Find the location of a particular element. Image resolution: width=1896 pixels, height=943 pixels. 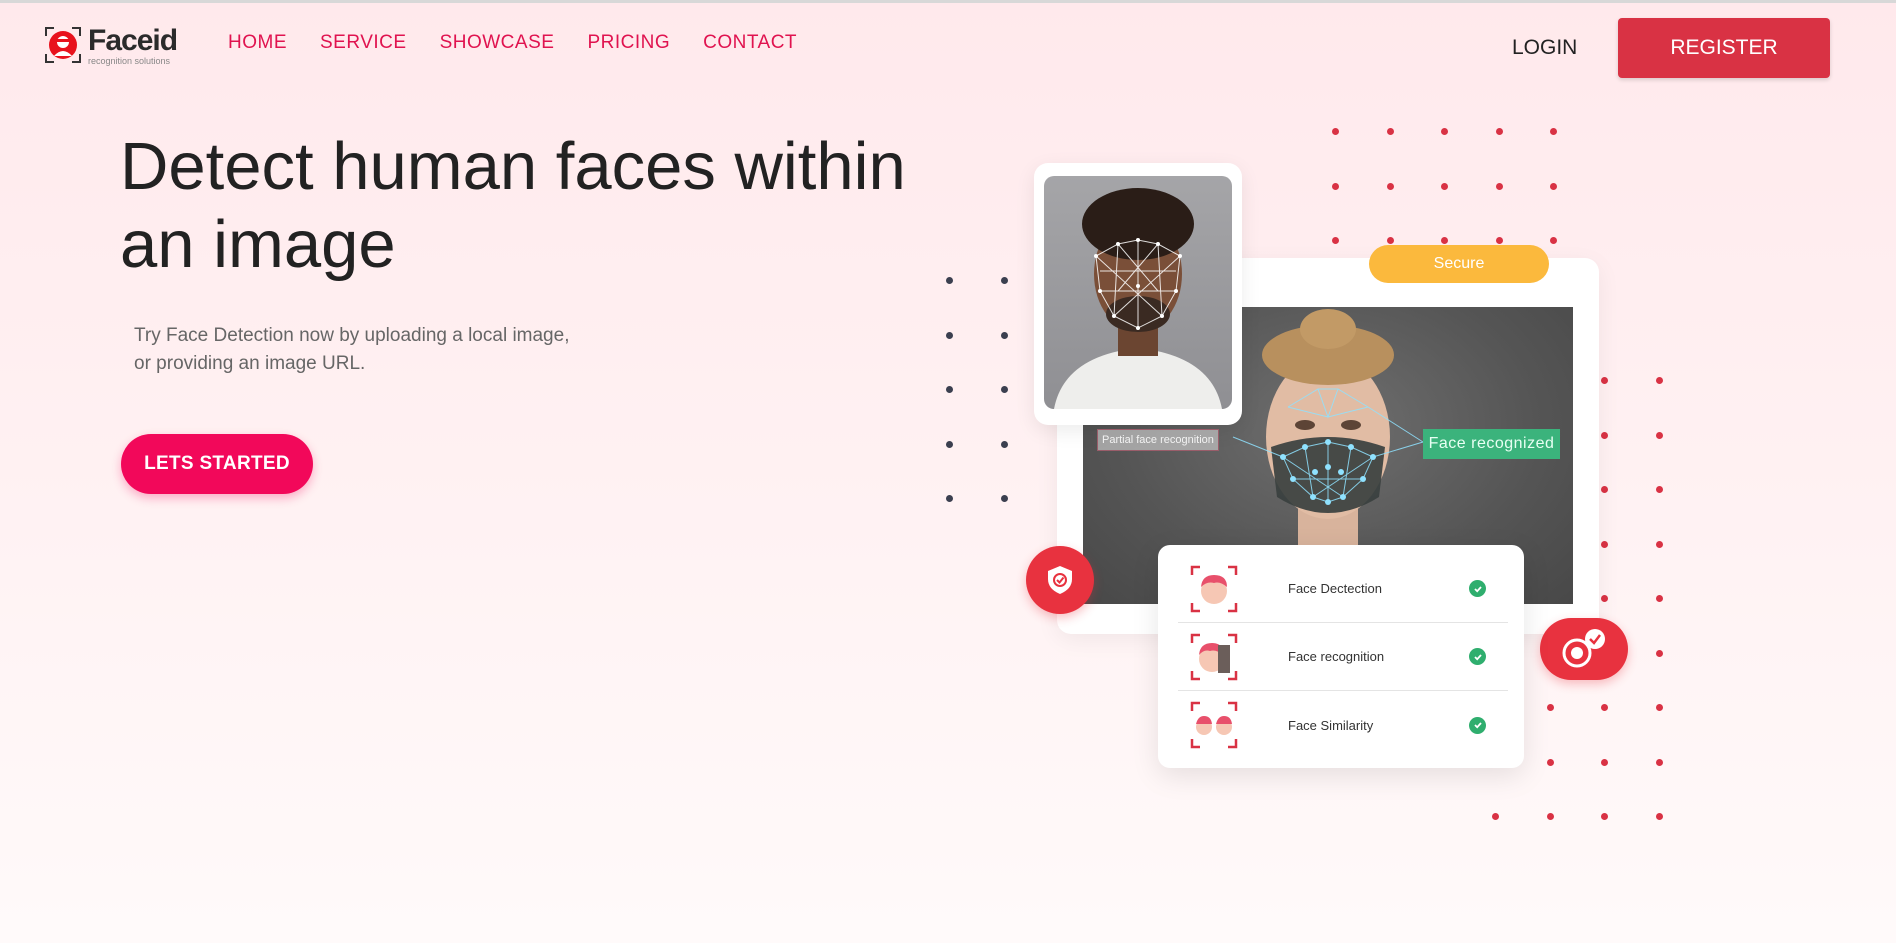

brand-logo: Faceid recognition solutions is located at coordinates (111, 45).